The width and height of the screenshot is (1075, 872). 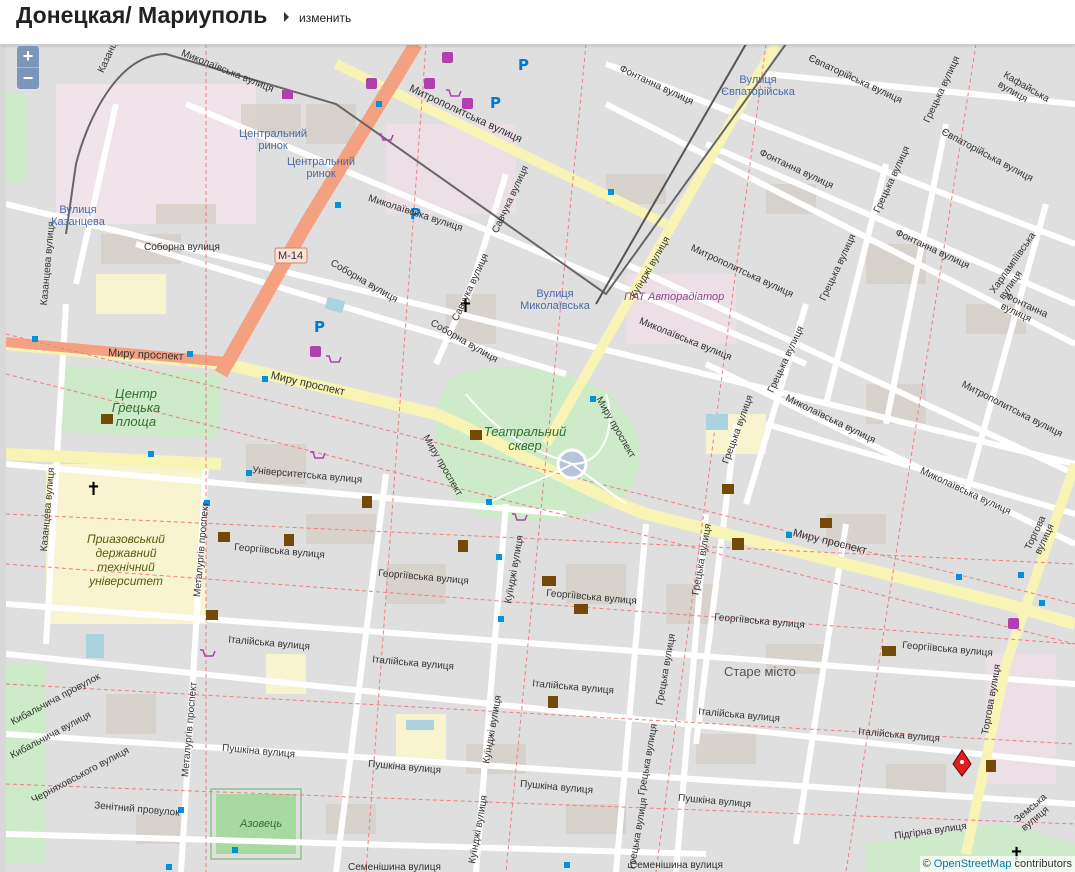 What do you see at coordinates (287, 94) in the screenshot?
I see `bed-icon` at bounding box center [287, 94].